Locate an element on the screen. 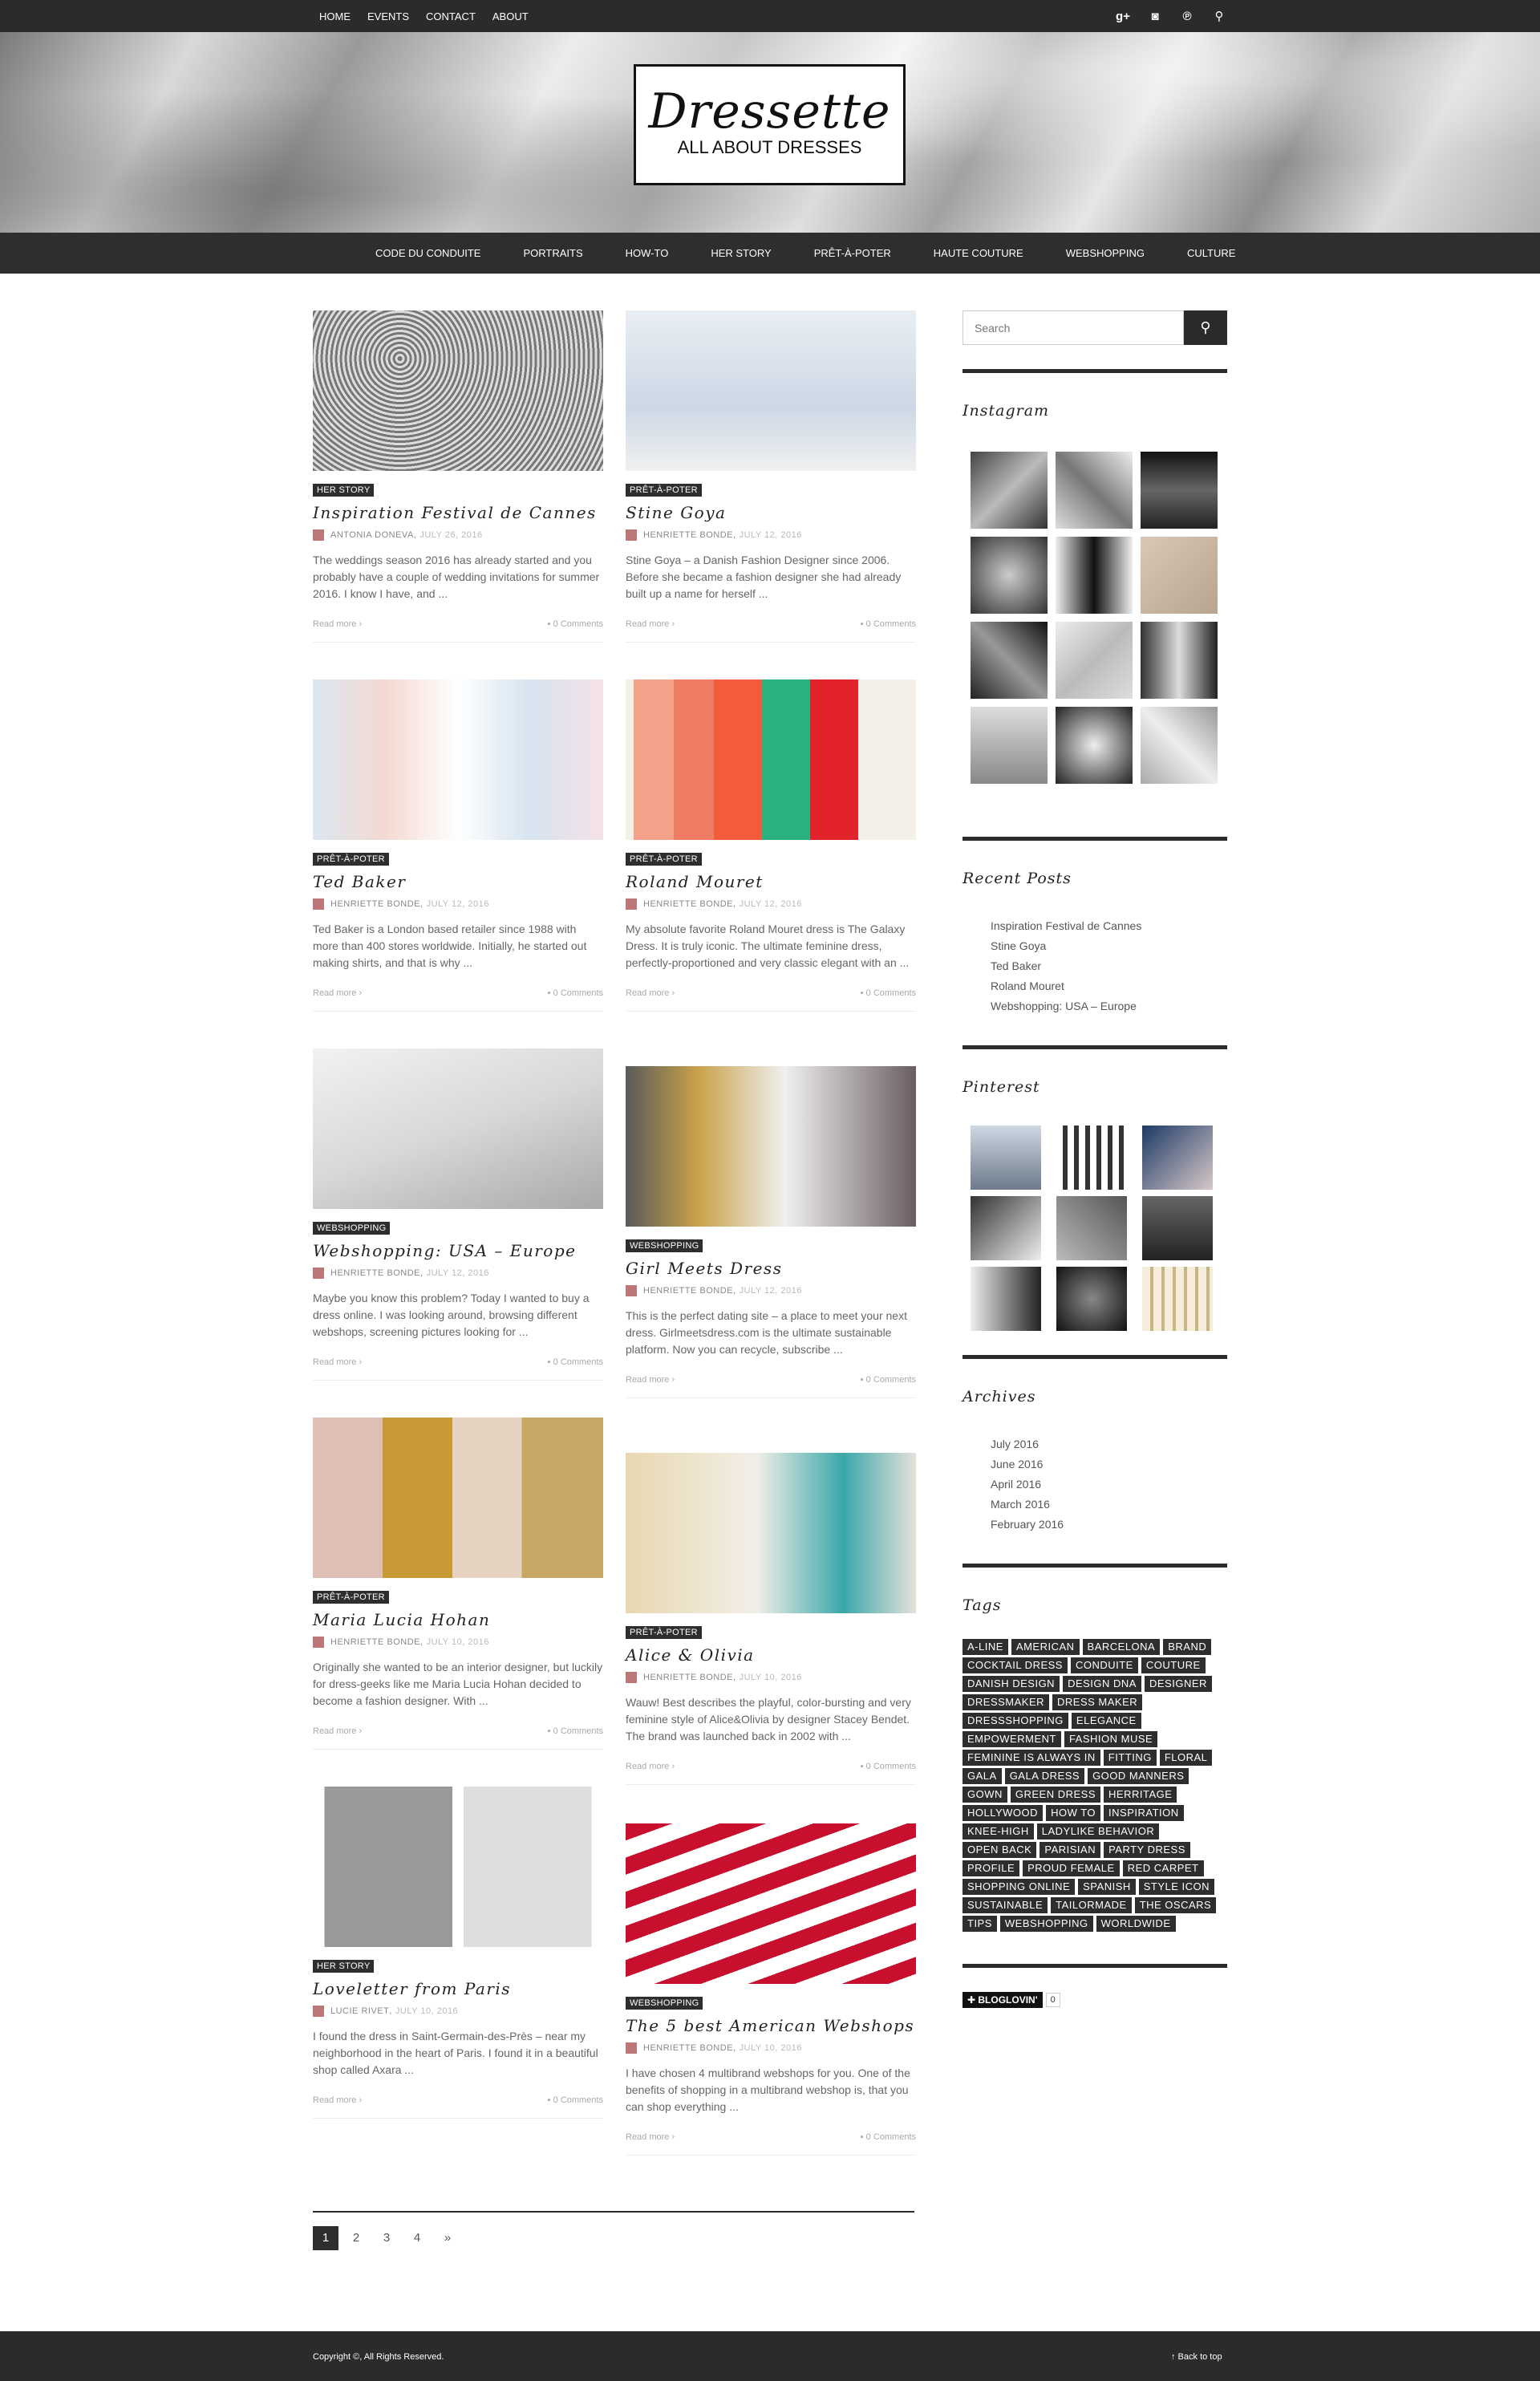 Image resolution: width=1540 pixels, height=2381 pixels. tag-link: FLORAL is located at coordinates (1186, 1758).